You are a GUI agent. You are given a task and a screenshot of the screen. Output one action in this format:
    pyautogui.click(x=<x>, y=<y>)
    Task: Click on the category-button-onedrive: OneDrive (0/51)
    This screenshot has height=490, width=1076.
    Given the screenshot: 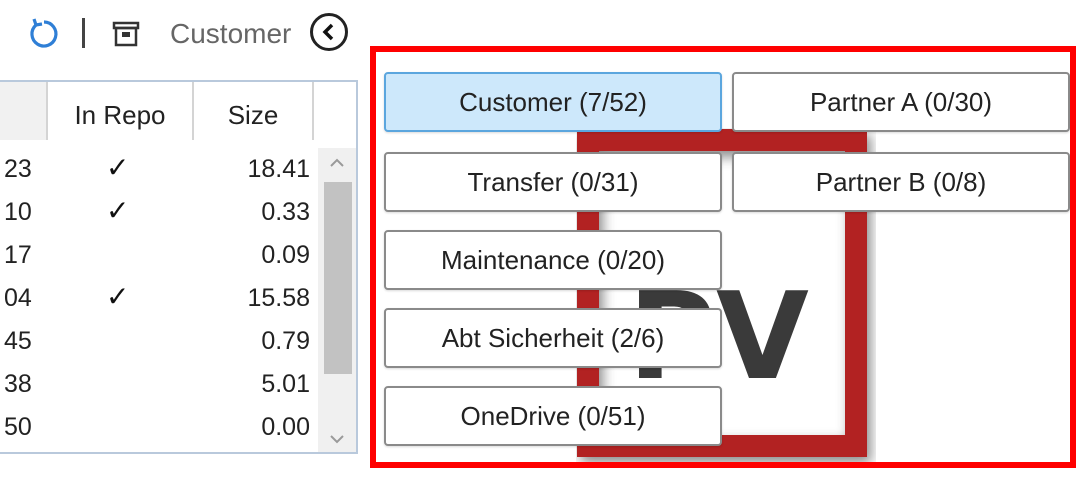 What is the action you would take?
    pyautogui.click(x=553, y=416)
    